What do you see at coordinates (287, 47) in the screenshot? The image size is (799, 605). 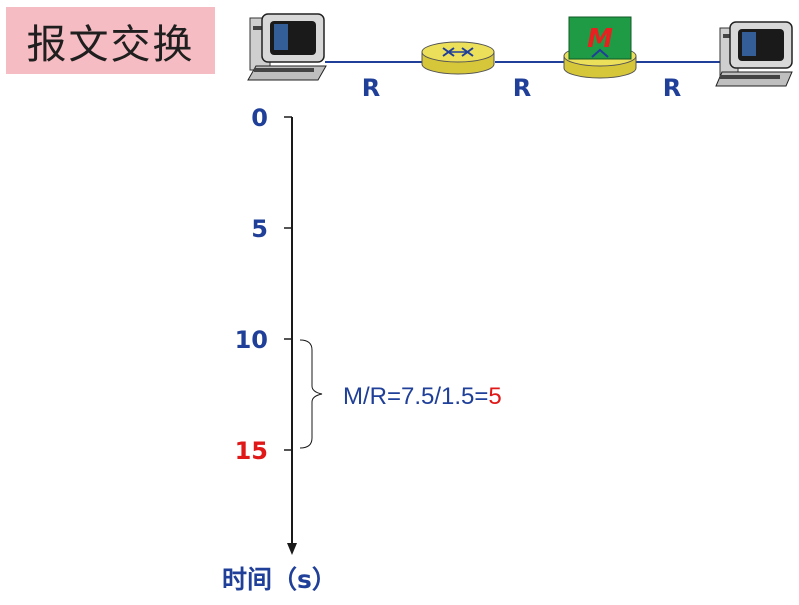 I see `source-host-icon` at bounding box center [287, 47].